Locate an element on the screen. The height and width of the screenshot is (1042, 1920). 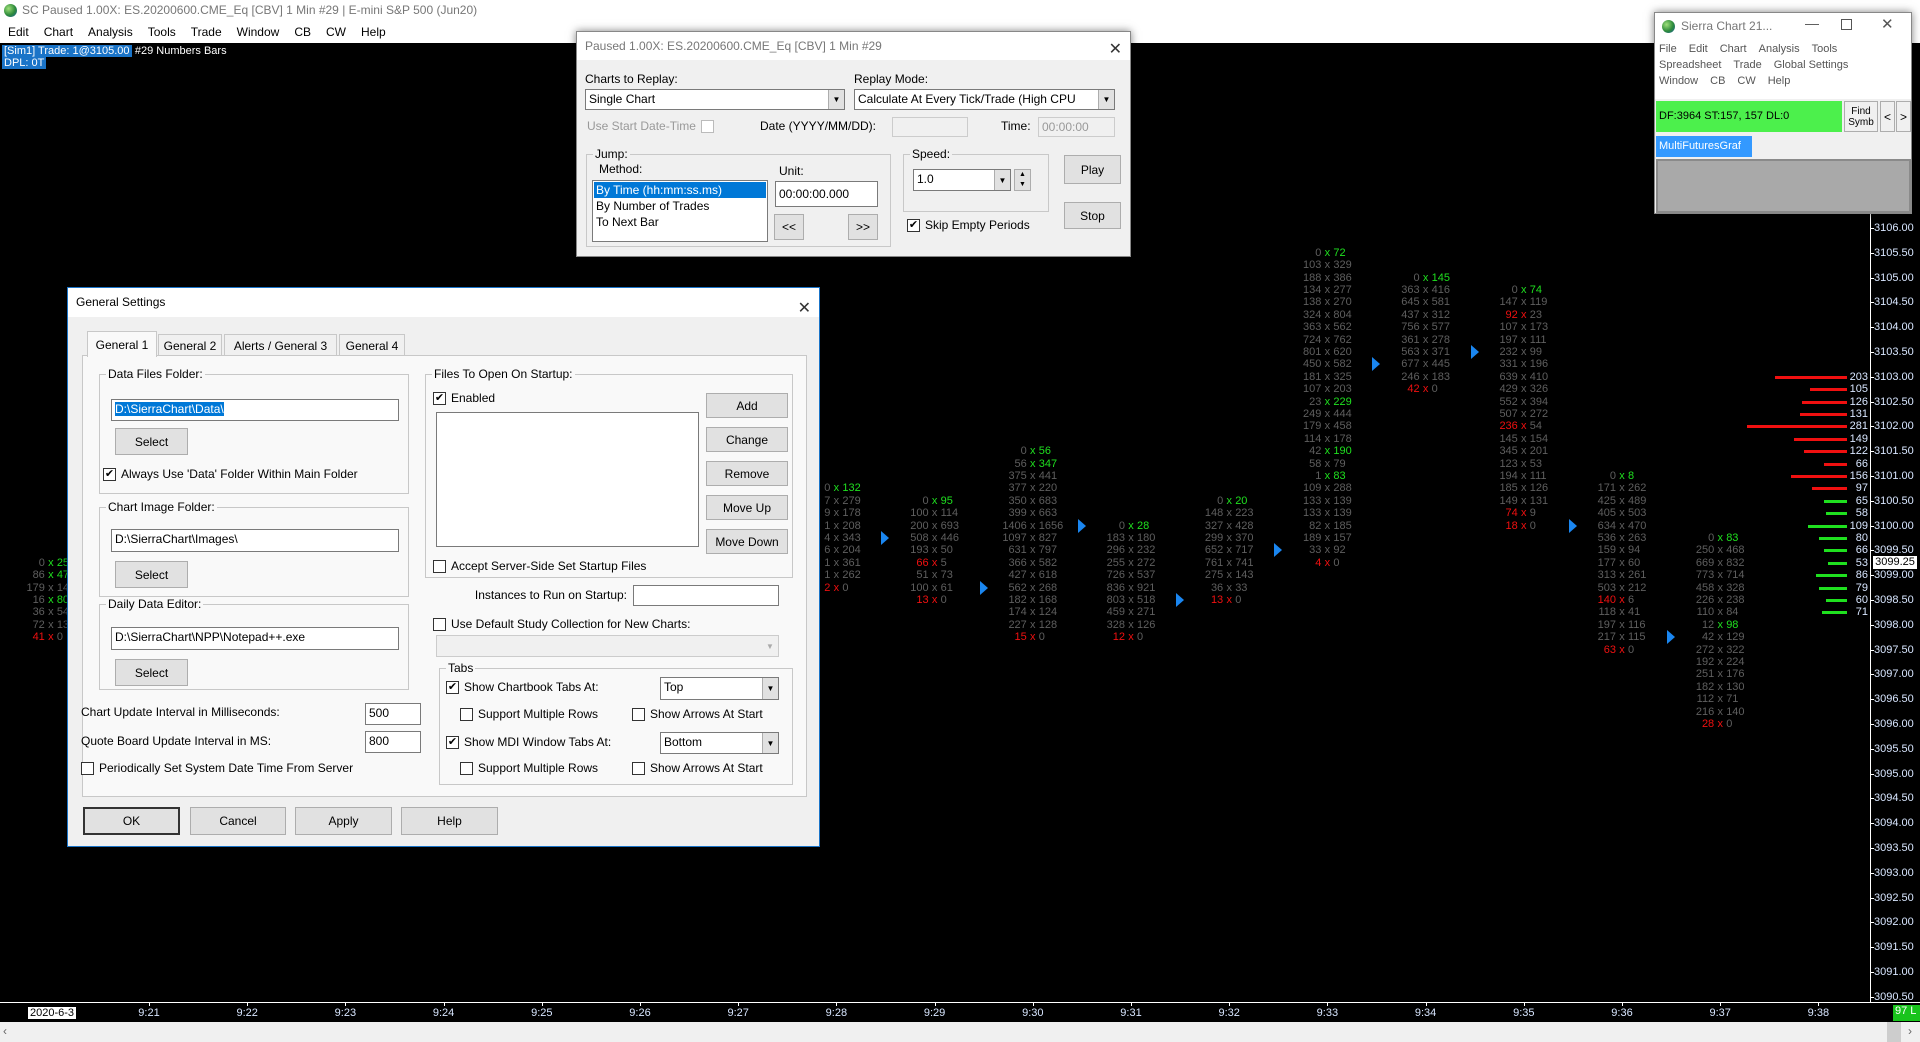
bid-volume: 726 is located at coordinates (1115, 575).